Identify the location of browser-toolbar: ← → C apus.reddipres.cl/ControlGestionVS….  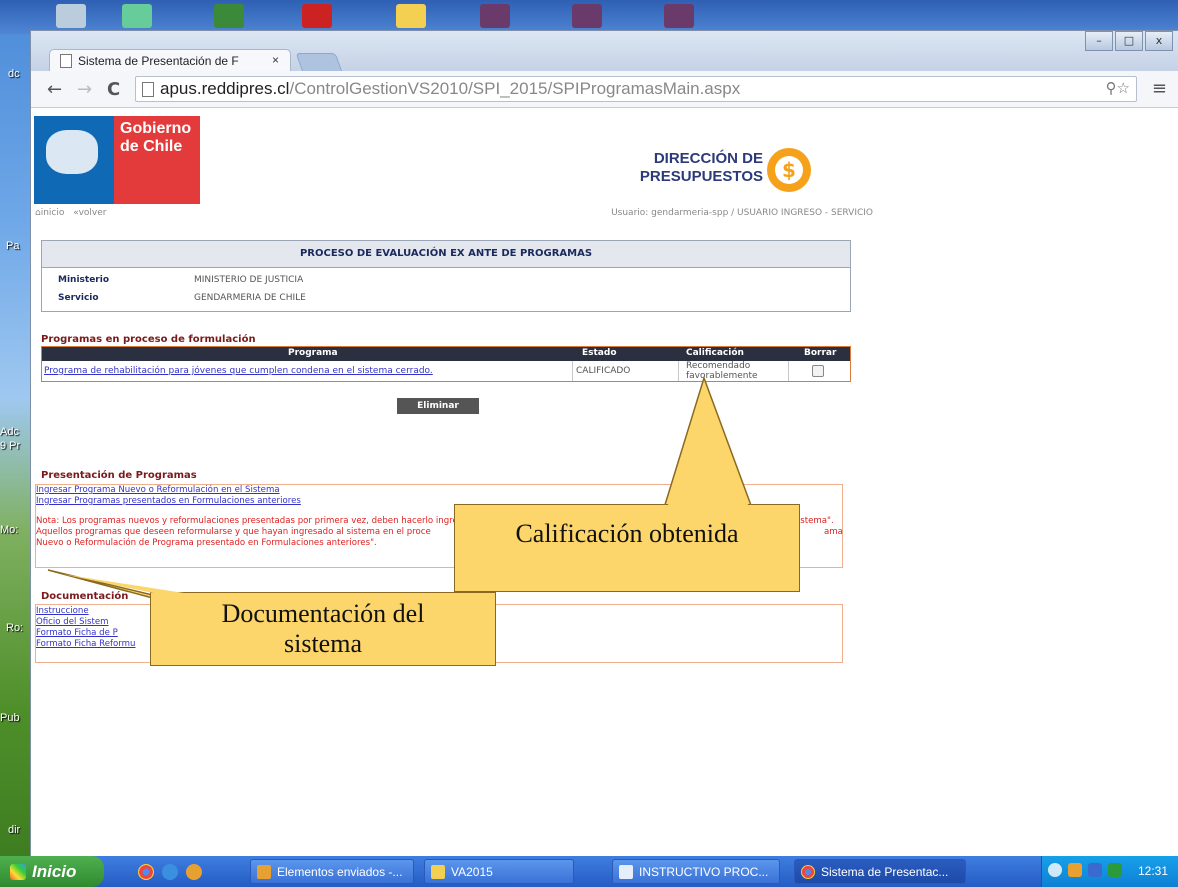
(604, 89).